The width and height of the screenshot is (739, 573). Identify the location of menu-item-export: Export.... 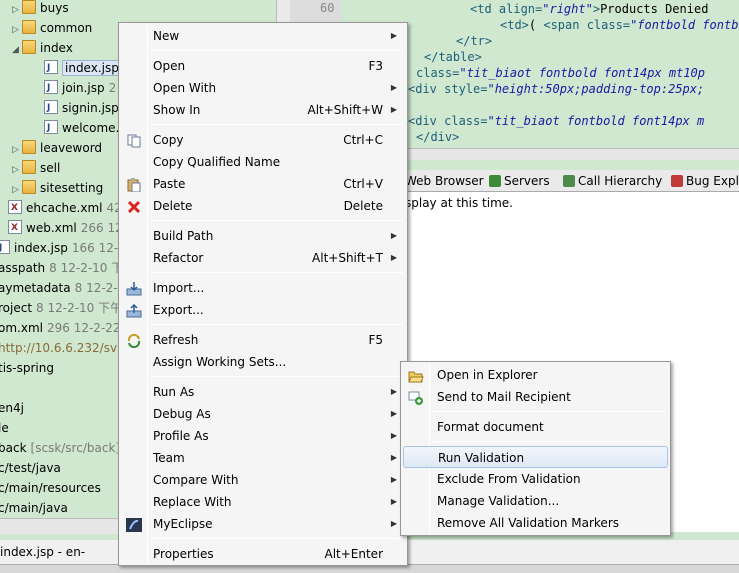
(263, 310).